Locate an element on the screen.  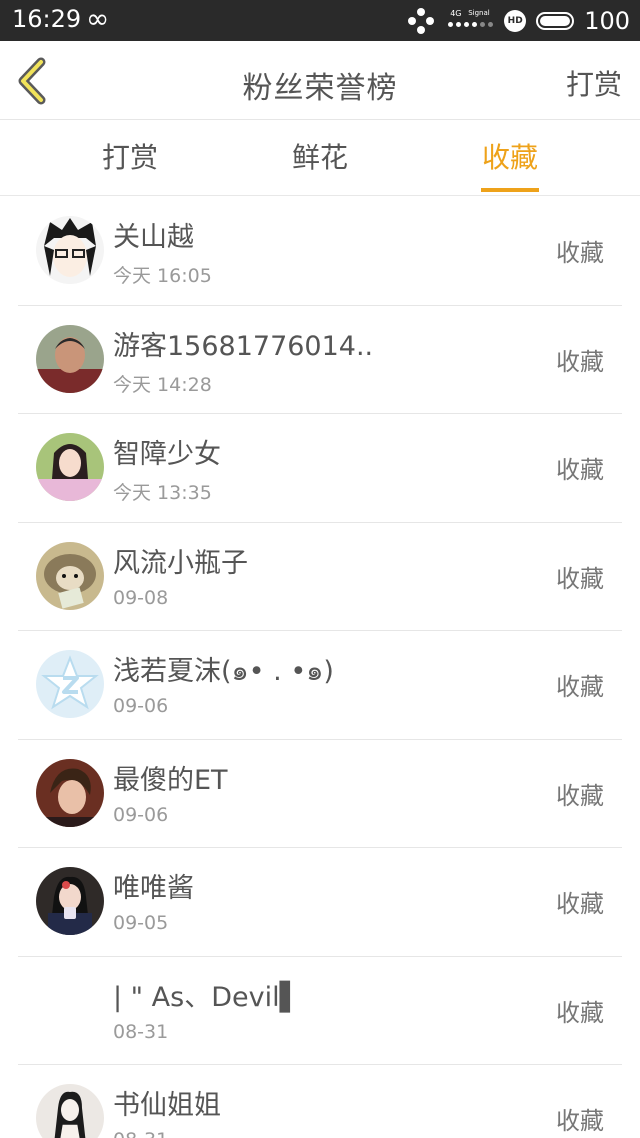
timestamp: 09-08 is located at coordinates (141, 597).